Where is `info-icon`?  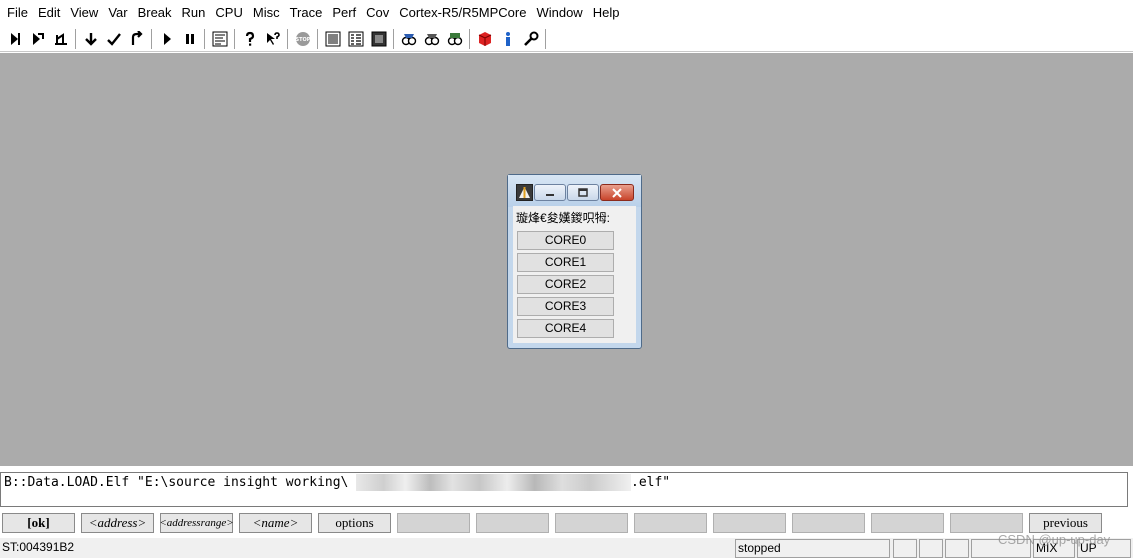 info-icon is located at coordinates (507, 39).